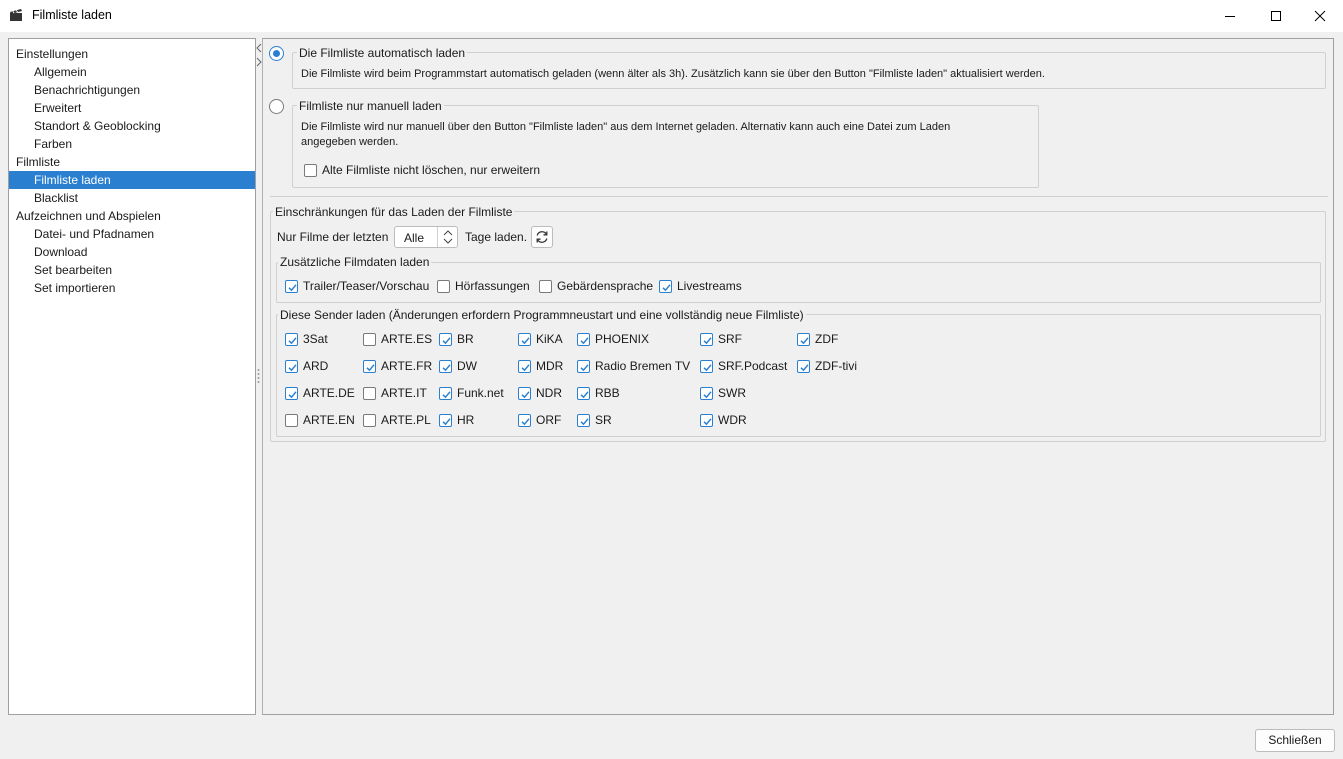 Image resolution: width=1343 pixels, height=759 pixels. Describe the element at coordinates (1320, 16) in the screenshot. I see `close-window-button` at that location.